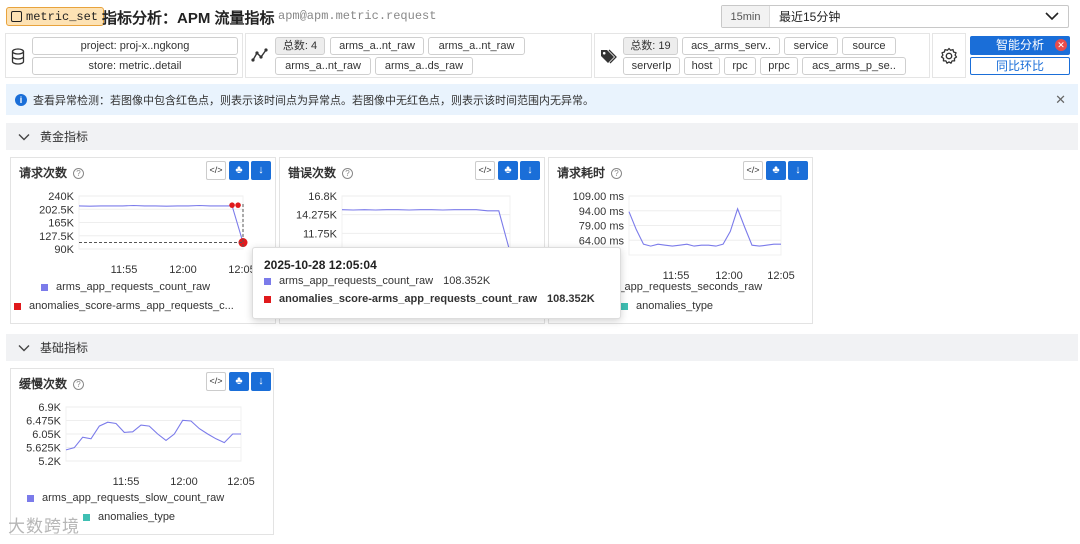 Image resolution: width=1080 pixels, height=544 pixels. What do you see at coordinates (895, 16) in the screenshot?
I see `time-range-select: 15min 最近15分钟` at bounding box center [895, 16].